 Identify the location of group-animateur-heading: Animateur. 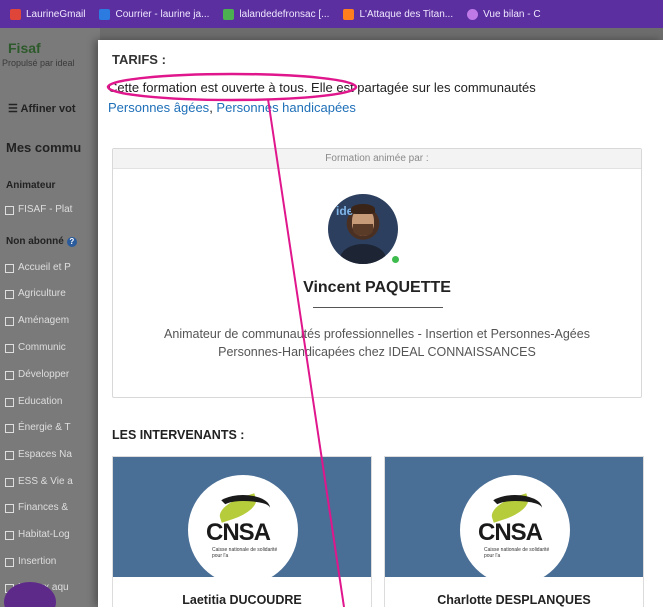
(31, 185).